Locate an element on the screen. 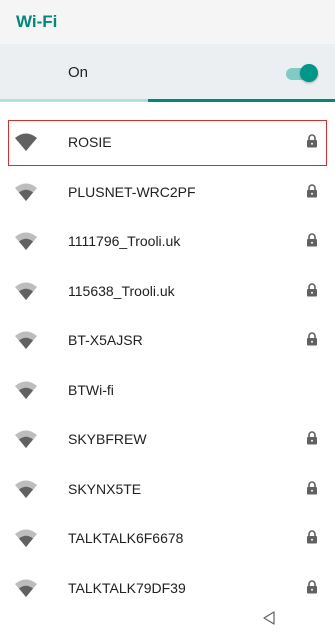  switch-label: On is located at coordinates (78, 72).